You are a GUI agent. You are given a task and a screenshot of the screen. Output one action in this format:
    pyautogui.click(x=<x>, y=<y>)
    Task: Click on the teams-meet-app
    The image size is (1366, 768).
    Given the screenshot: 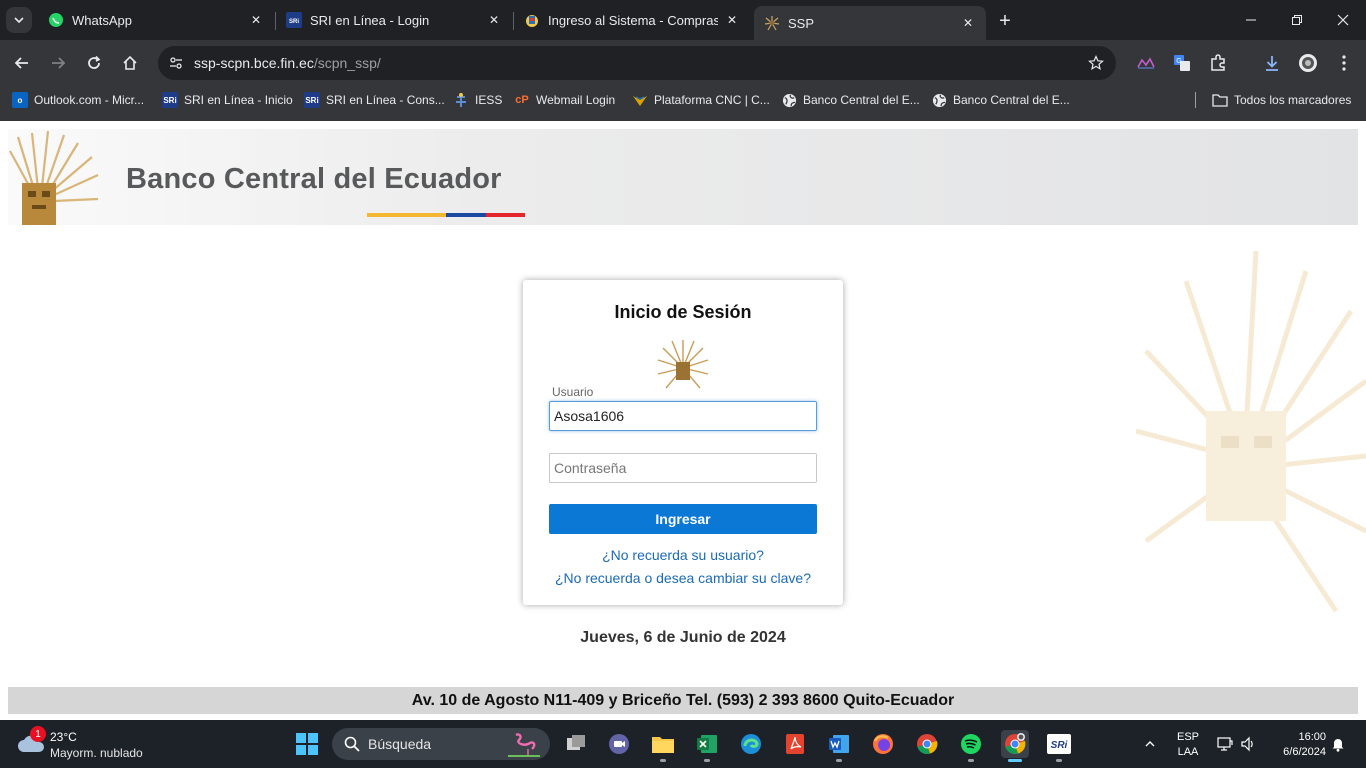 What is the action you would take?
    pyautogui.click(x=619, y=744)
    